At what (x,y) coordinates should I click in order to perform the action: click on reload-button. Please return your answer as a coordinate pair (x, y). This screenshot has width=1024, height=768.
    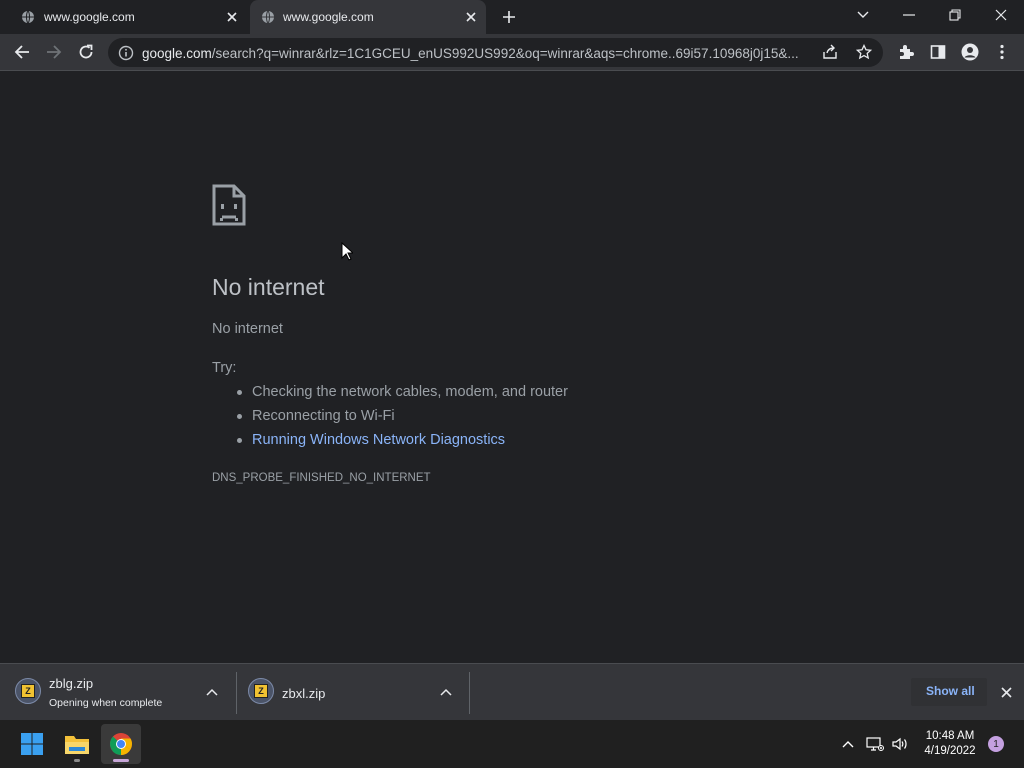
    Looking at the image, I should click on (86, 52).